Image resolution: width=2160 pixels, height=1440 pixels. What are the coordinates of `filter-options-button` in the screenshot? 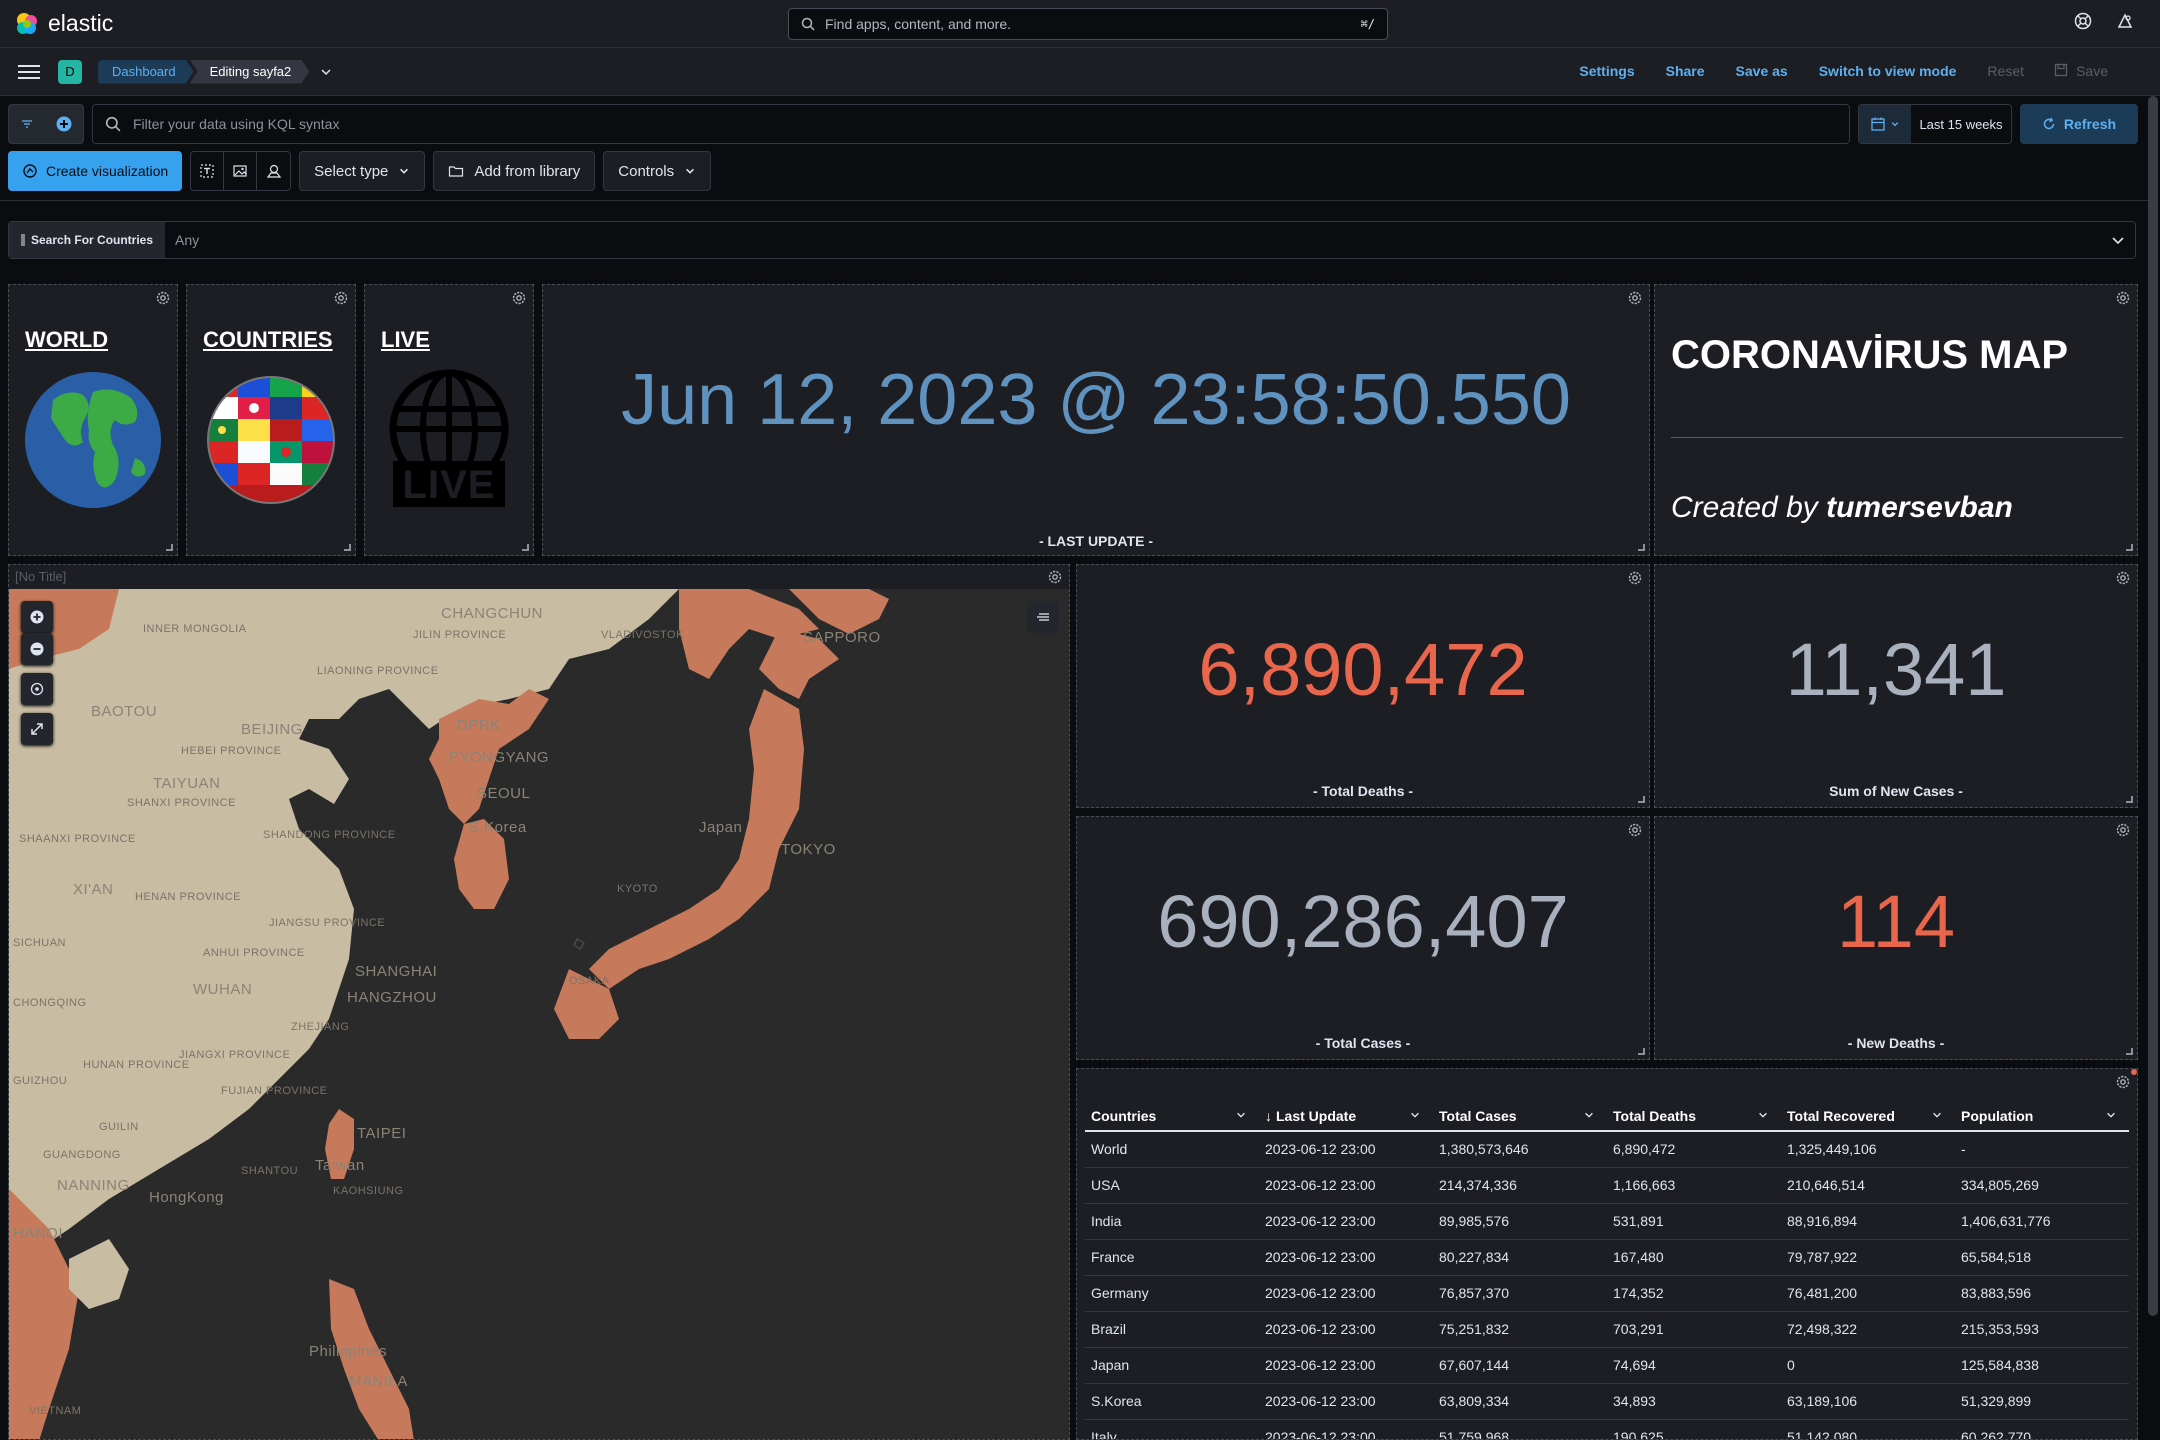 It's located at (46, 124).